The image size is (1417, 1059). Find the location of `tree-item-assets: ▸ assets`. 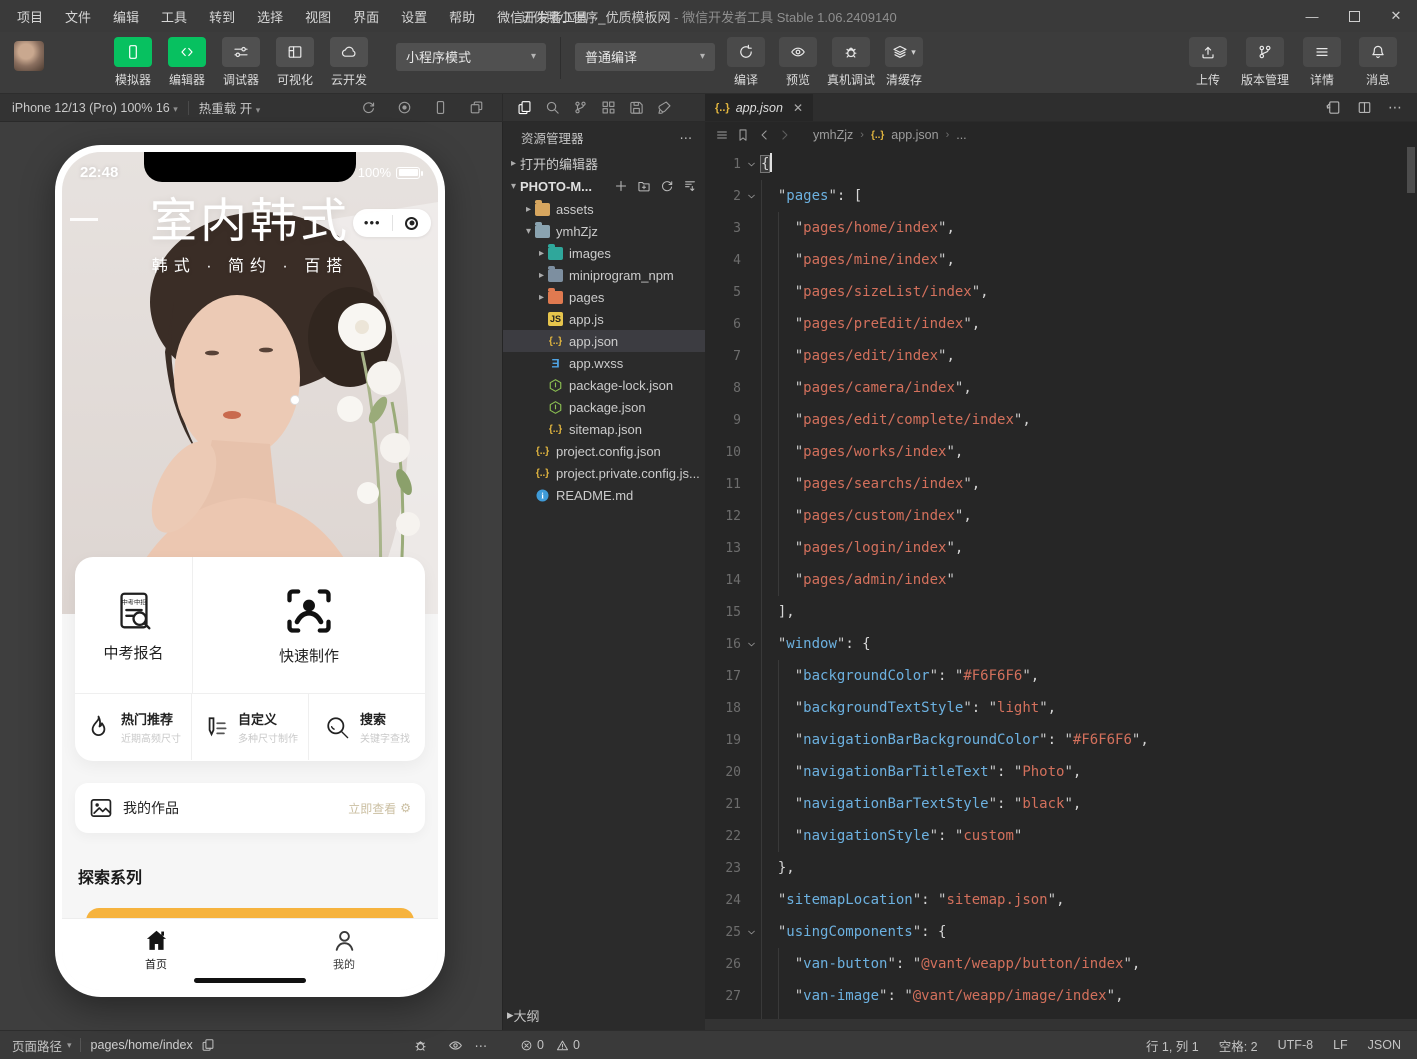

tree-item-assets: ▸ assets is located at coordinates (604, 209).